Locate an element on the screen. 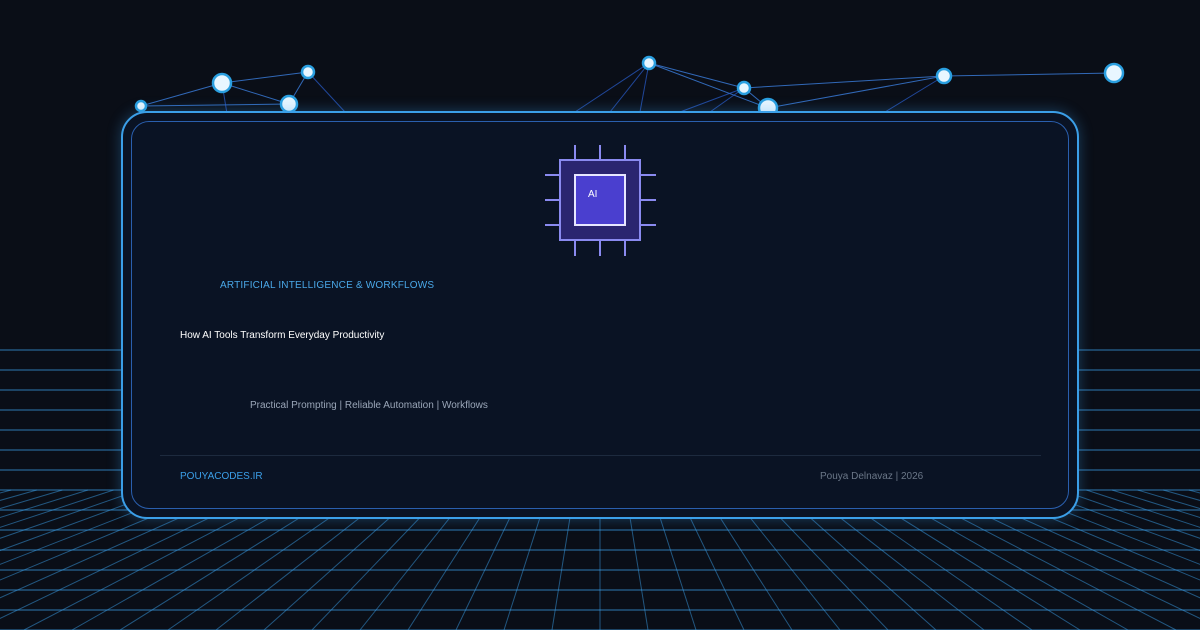 The width and height of the screenshot is (1200, 630). category-label: ARTIFICIAL INTELLIGENCE & WORKFLOWS is located at coordinates (327, 285).